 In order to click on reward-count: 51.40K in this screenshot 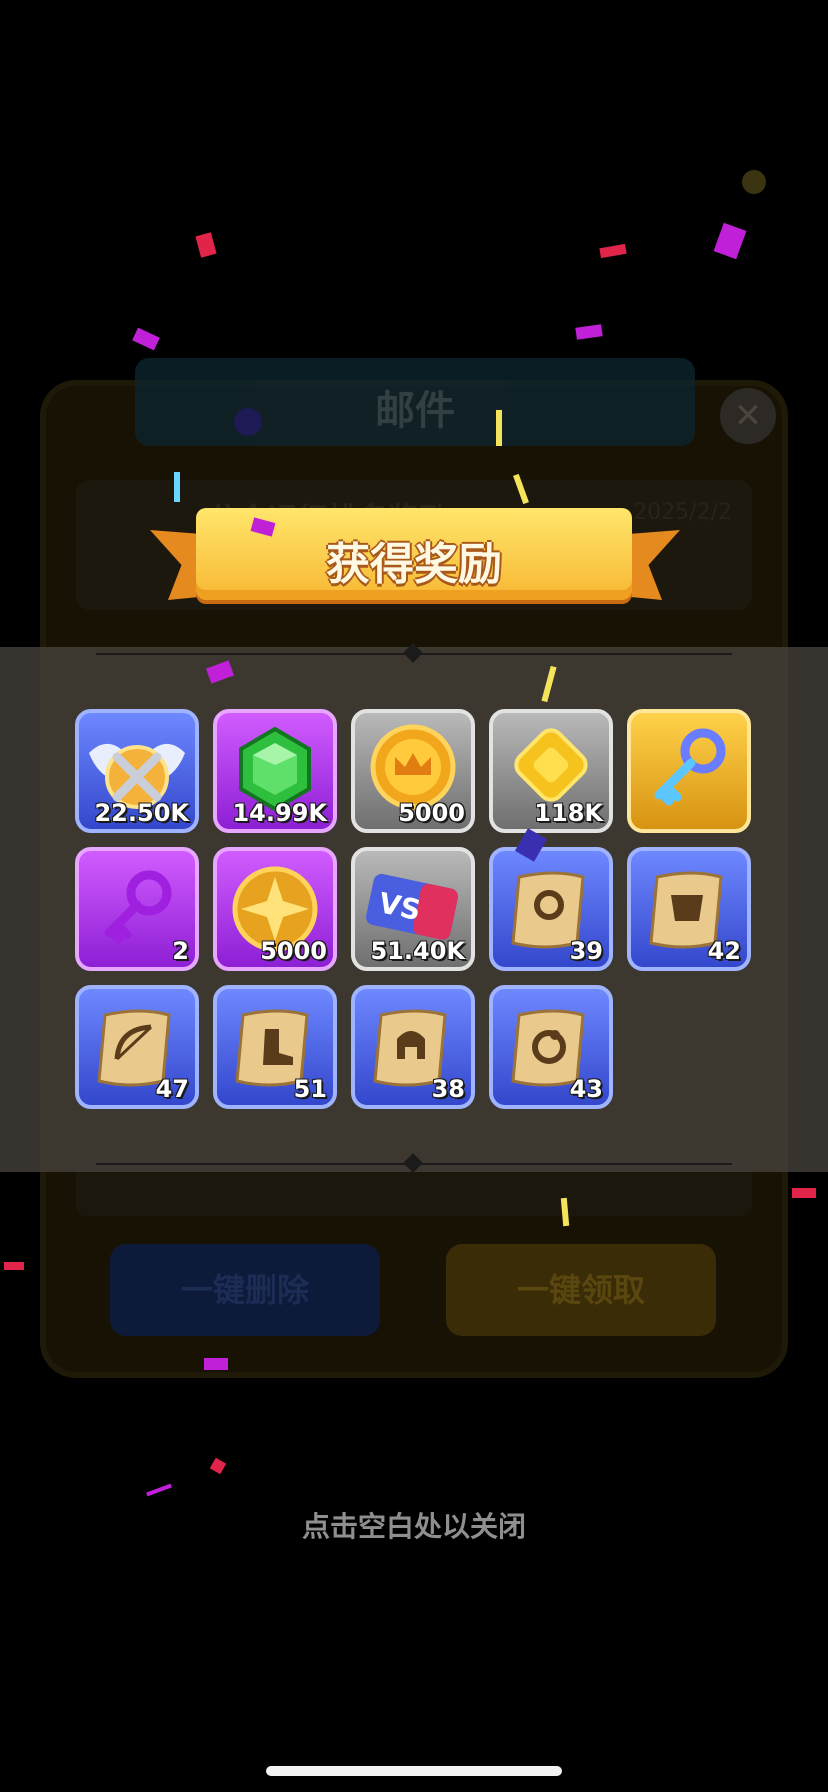, I will do `click(417, 951)`.